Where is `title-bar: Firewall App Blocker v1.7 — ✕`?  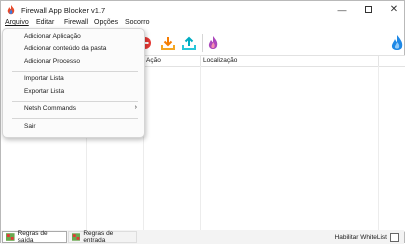 title-bar: Firewall App Blocker v1.7 — ✕ is located at coordinates (202, 10).